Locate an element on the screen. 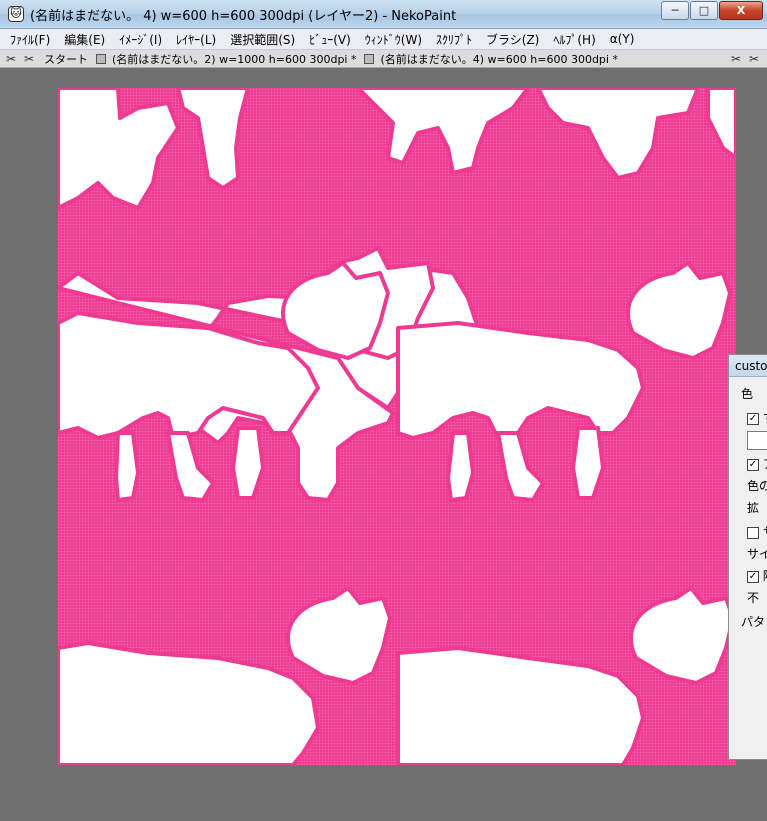 Image resolution: width=767 pixels, height=821 pixels. menu-edit: 編集(E) is located at coordinates (84, 39).